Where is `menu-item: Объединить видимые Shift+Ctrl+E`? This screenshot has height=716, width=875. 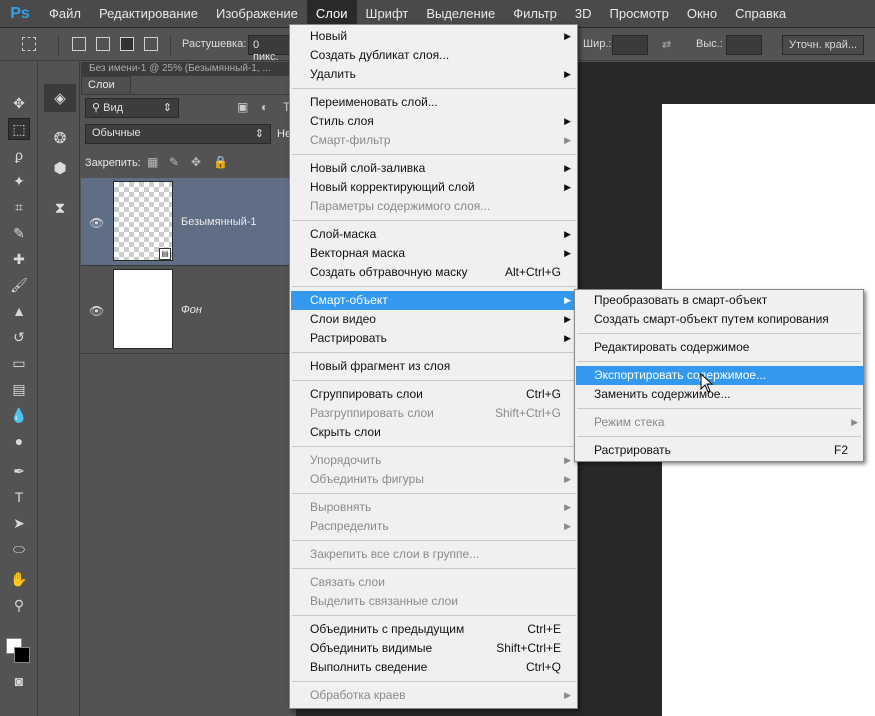 menu-item: Объединить видимые Shift+Ctrl+E is located at coordinates (434, 648).